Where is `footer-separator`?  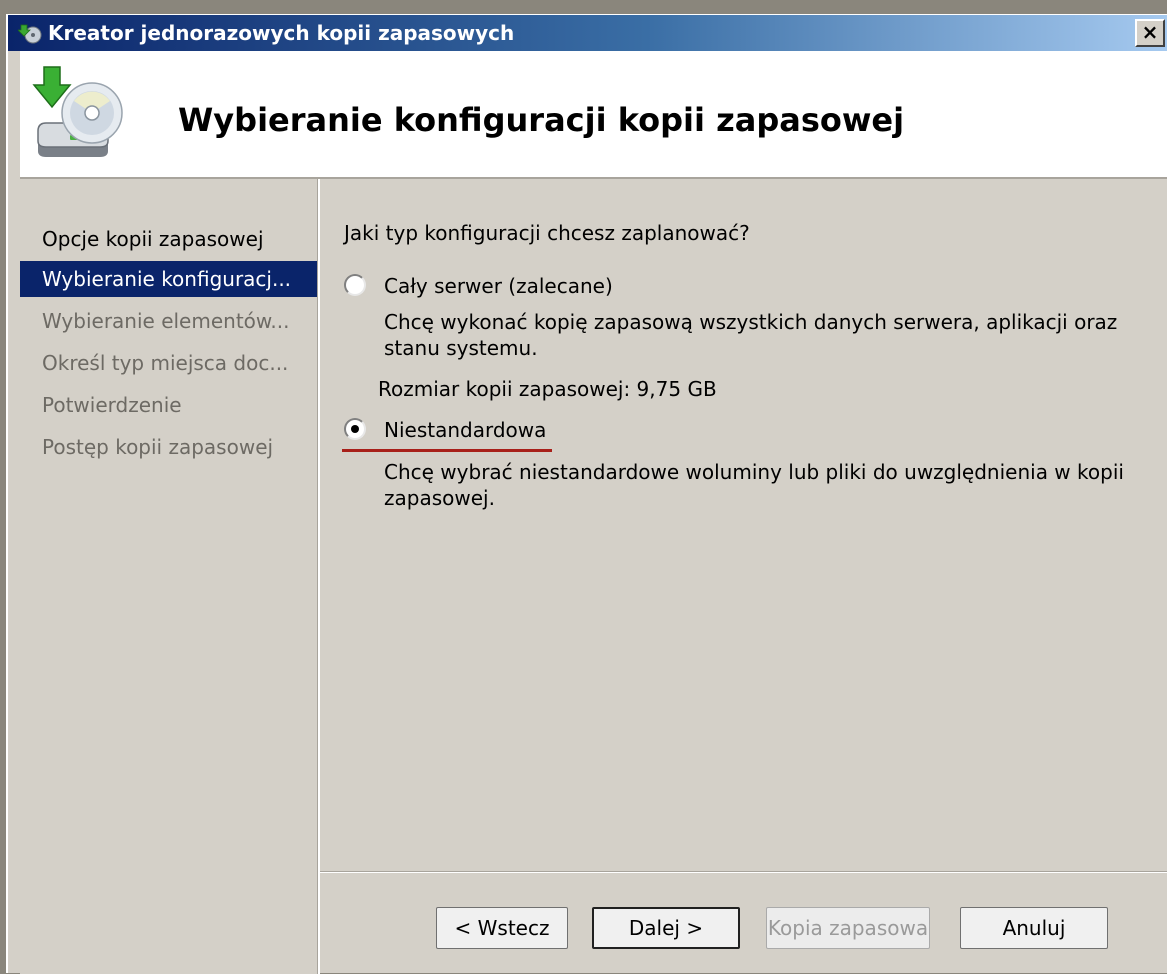 footer-separator is located at coordinates (743, 872).